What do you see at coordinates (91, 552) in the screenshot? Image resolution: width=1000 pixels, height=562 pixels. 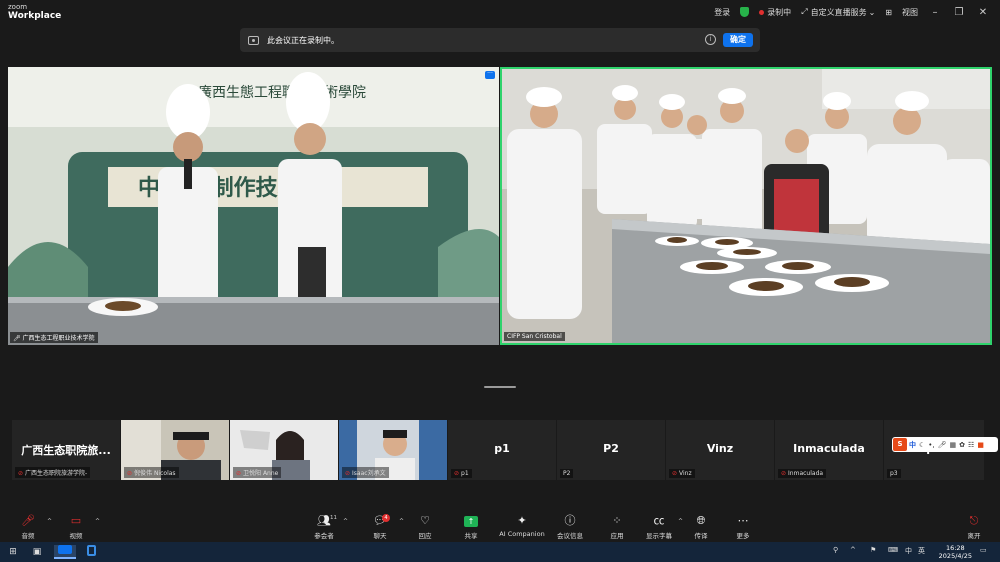 I see `app-taskbar-icon` at bounding box center [91, 552].